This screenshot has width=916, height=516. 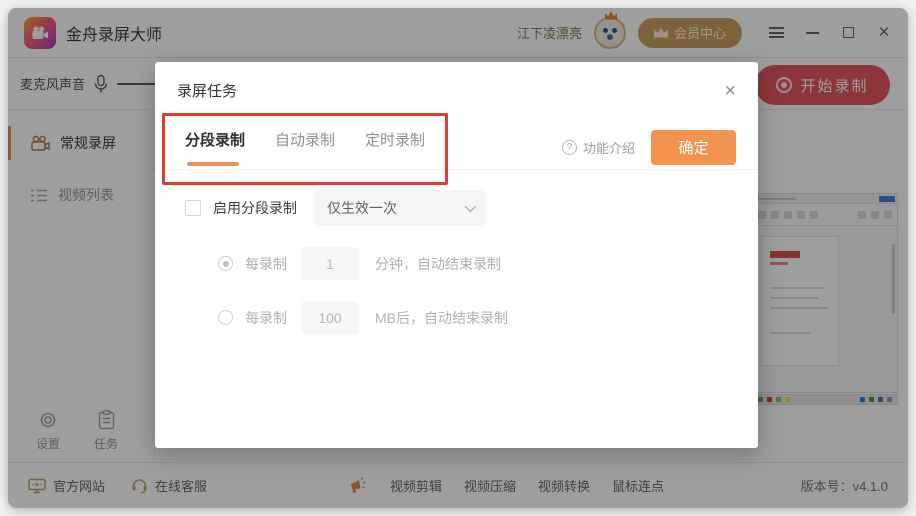 What do you see at coordinates (569, 147) in the screenshot?
I see `question-circle-icon: ?` at bounding box center [569, 147].